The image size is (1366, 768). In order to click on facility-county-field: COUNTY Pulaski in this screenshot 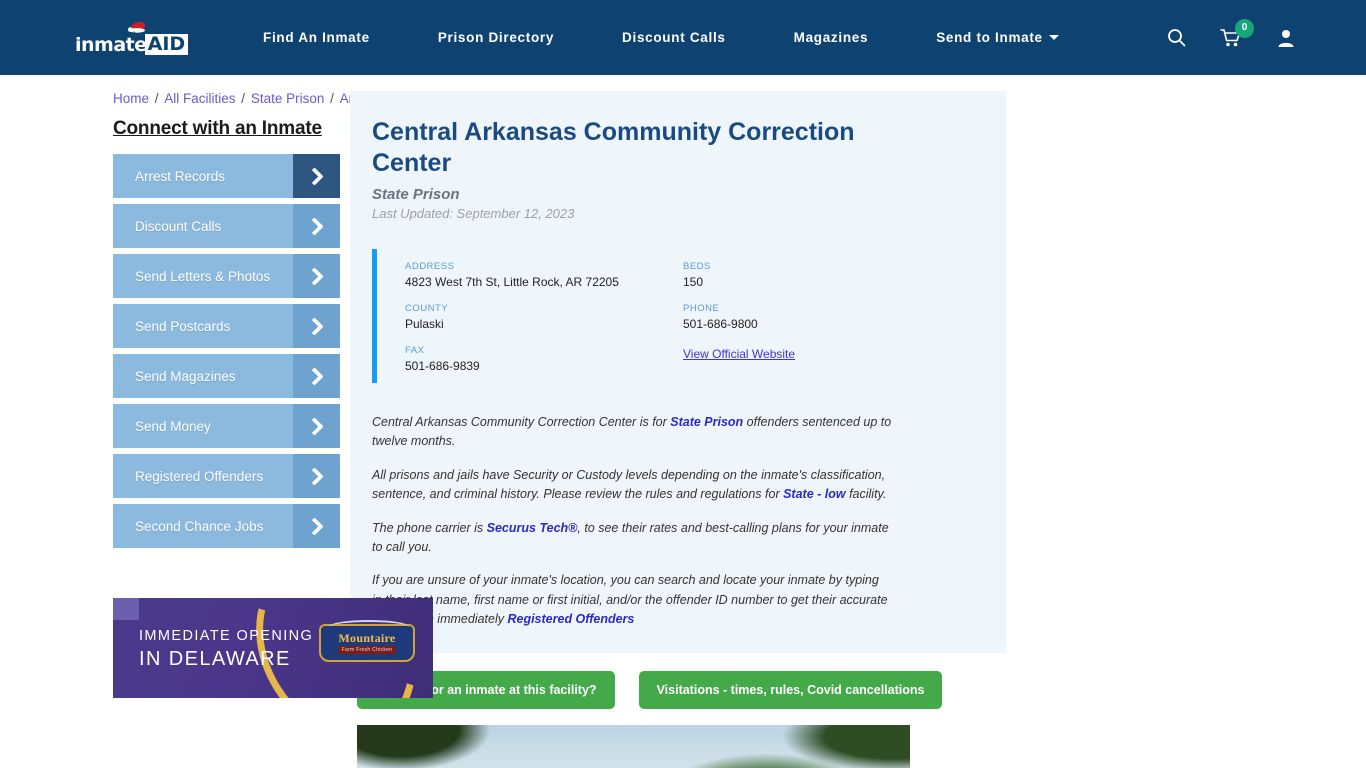, I will do `click(544, 317)`.